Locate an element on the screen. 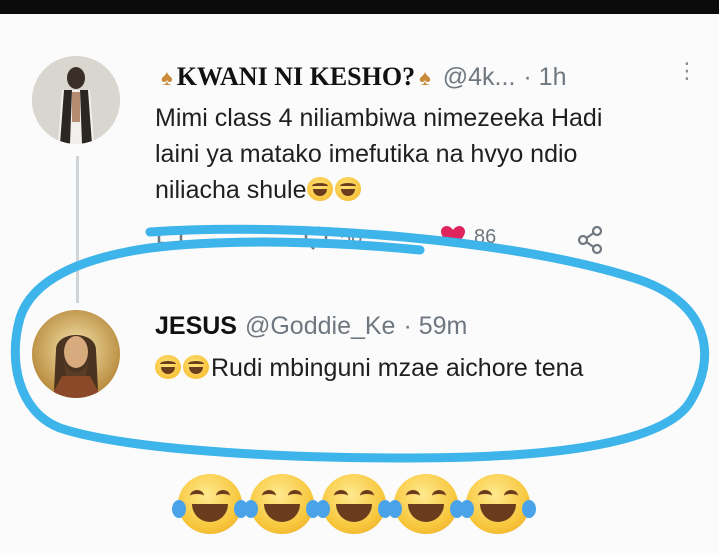  heart-icon is located at coordinates (453, 236).